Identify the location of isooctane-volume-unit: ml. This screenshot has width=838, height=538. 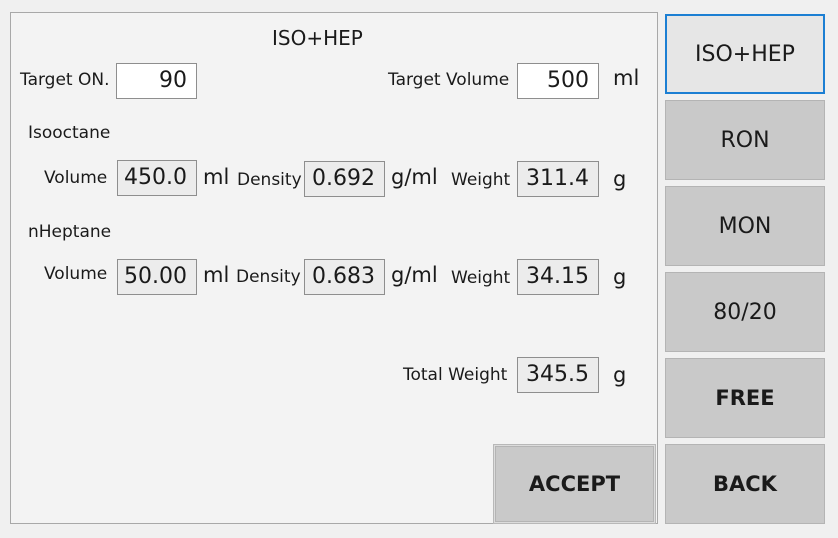
(216, 177).